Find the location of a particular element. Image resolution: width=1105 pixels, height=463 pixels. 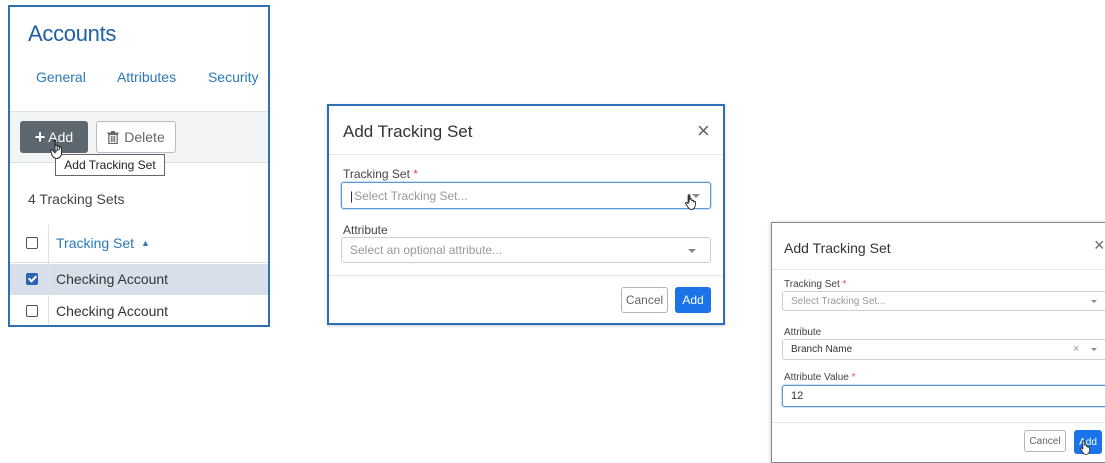

attribute-value-label: Attribute Value * is located at coordinates (820, 377).